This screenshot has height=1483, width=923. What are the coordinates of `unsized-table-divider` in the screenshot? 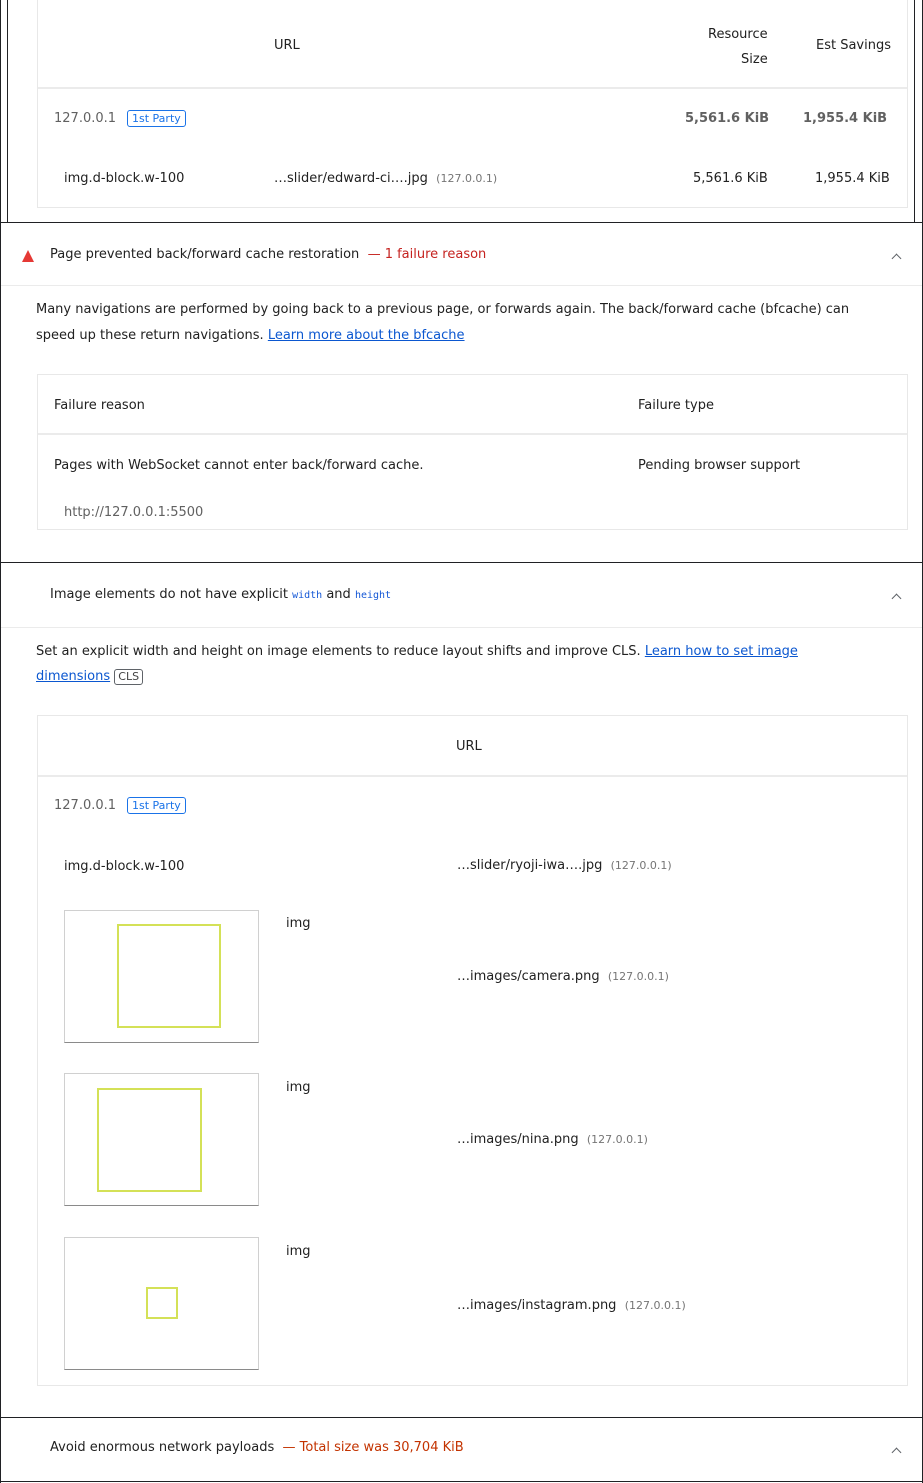 It's located at (472, 776).